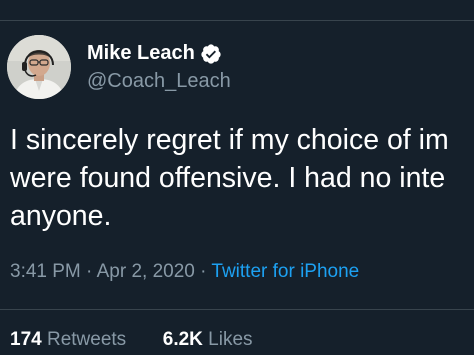 This screenshot has height=355, width=474. I want to click on tweet-text-line: anyone., so click(61, 216).